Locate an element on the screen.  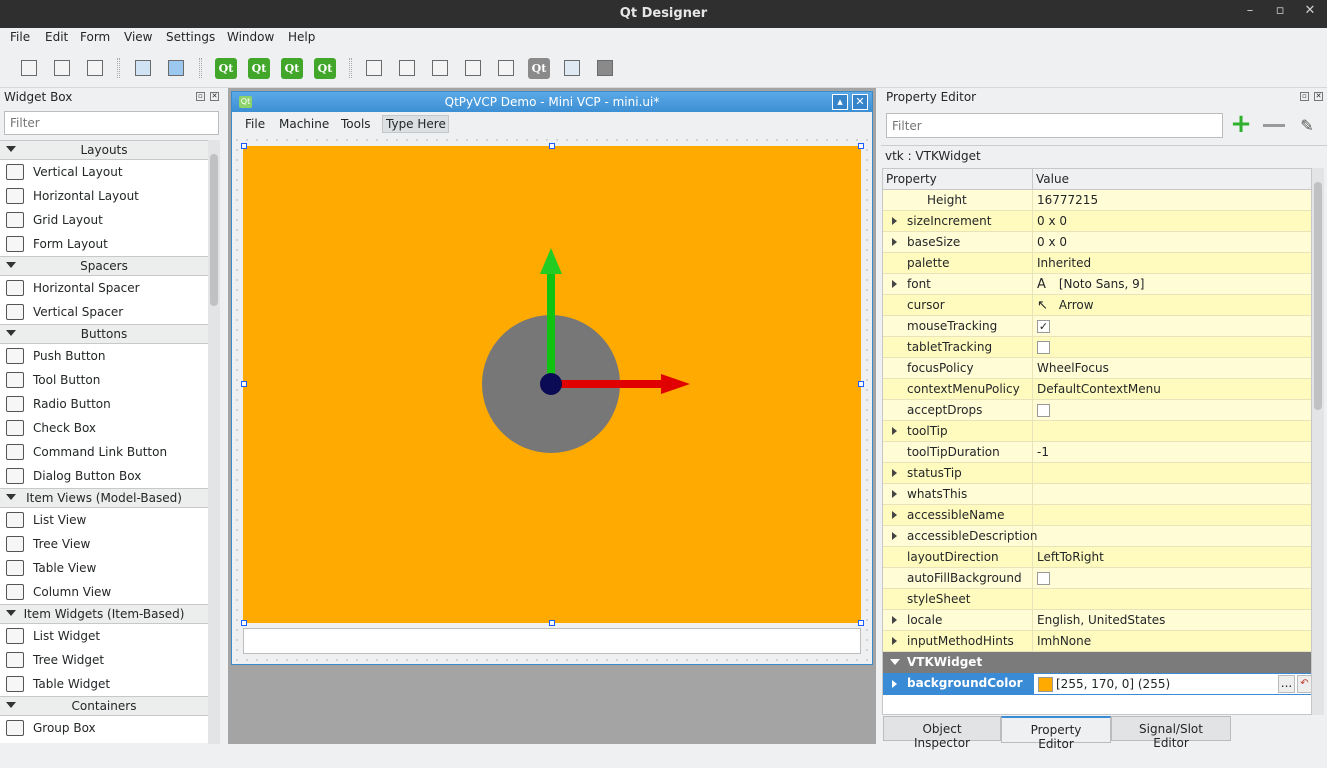
widget-radio-button: Radio Button is located at coordinates (104, 404).